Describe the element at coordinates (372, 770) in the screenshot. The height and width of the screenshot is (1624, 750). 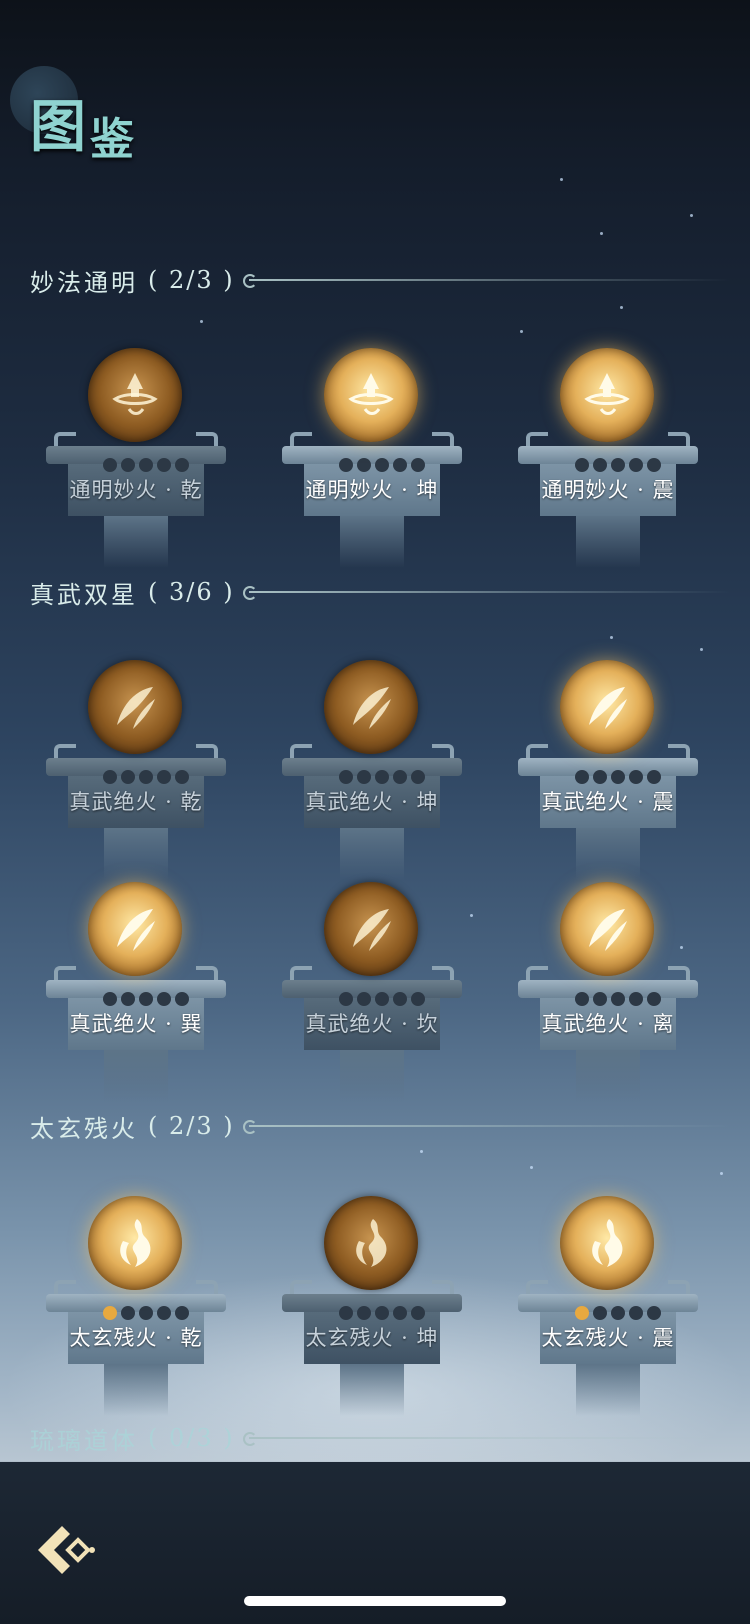
I see `collection-item: 真武绝火 · 坤` at that location.